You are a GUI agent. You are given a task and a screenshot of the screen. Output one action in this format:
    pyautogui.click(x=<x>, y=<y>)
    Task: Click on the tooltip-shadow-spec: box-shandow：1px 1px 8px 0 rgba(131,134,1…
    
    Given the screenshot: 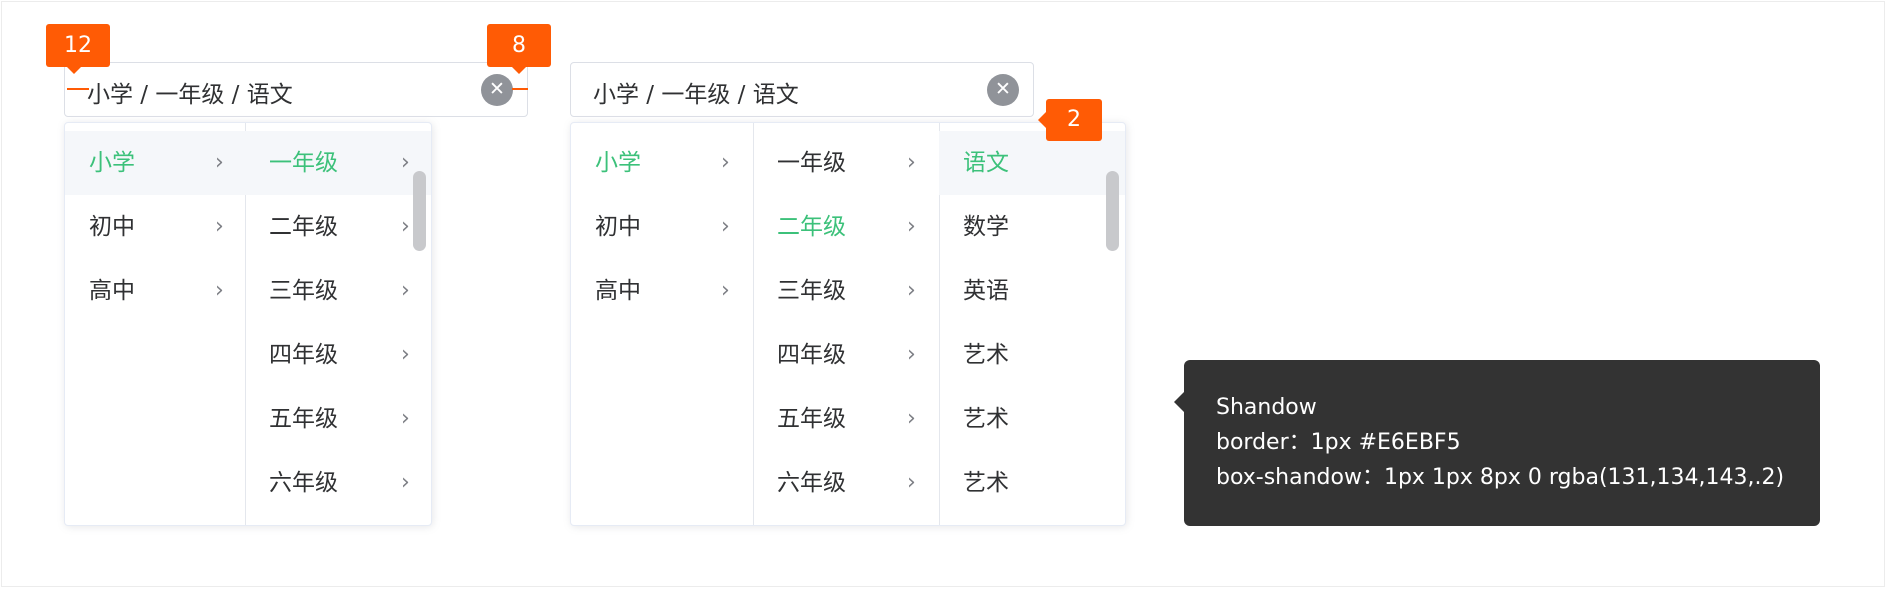 What is the action you would take?
    pyautogui.click(x=1500, y=477)
    